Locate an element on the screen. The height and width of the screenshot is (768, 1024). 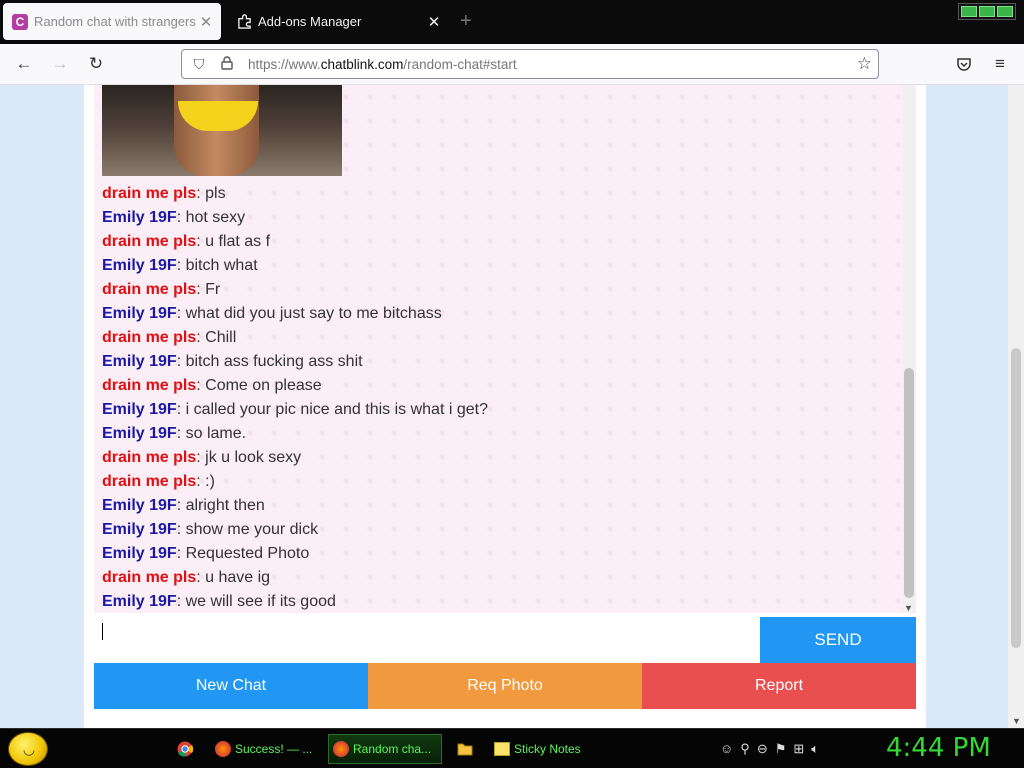
report-button: Report is located at coordinates (779, 686).